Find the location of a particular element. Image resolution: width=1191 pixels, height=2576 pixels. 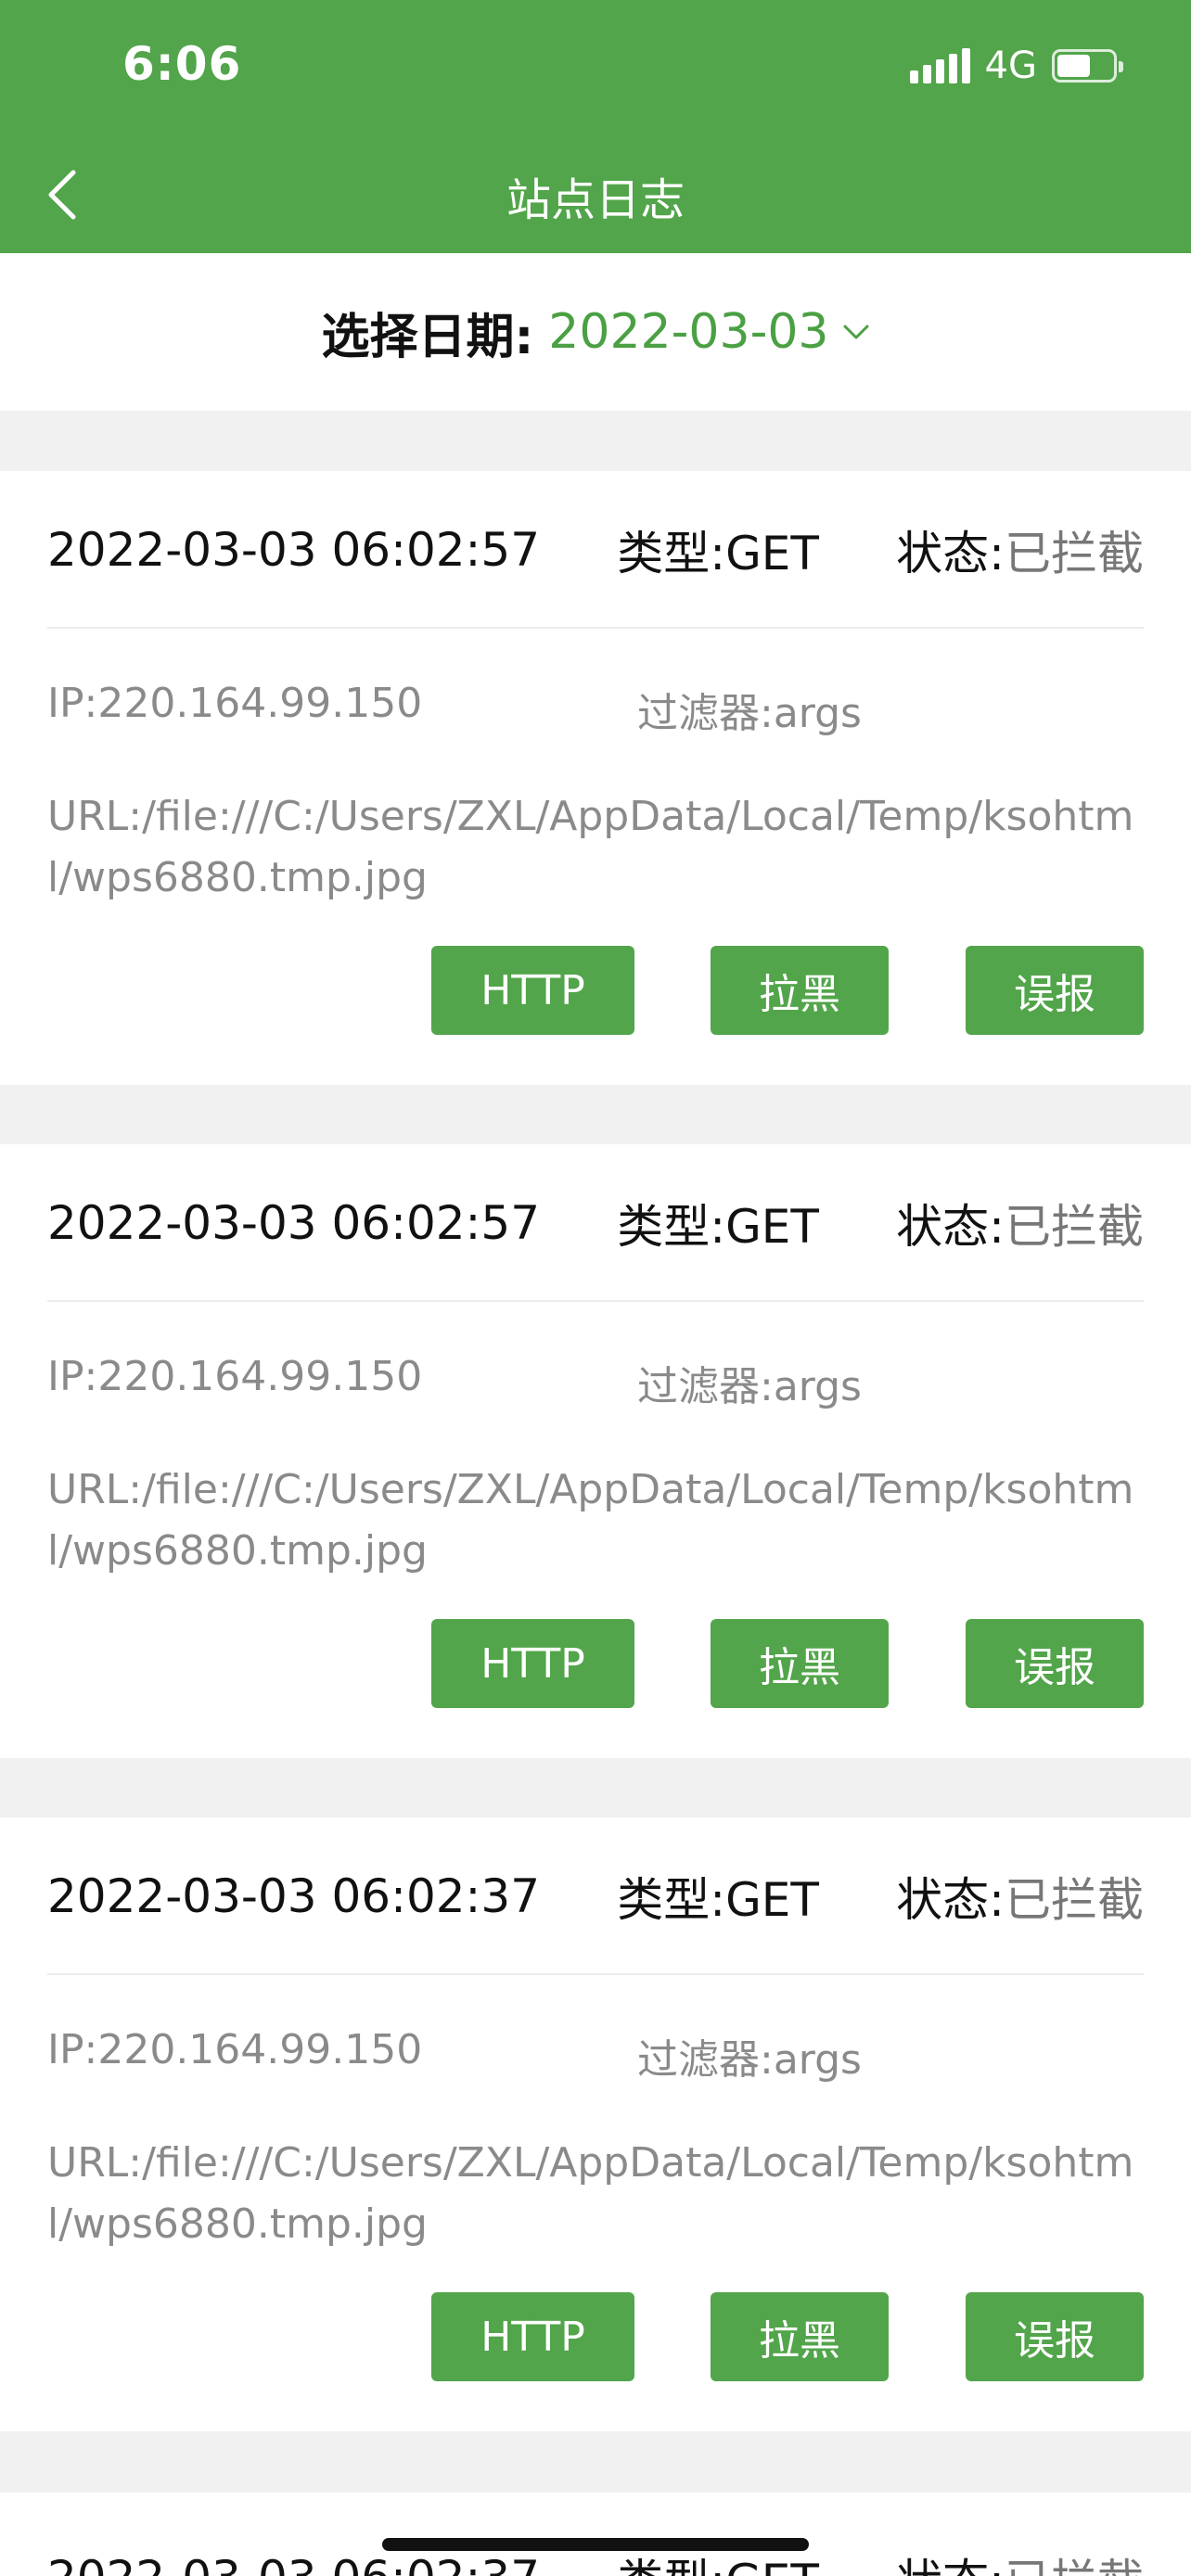

app-header: 6:06 4G 站点日志 is located at coordinates (595, 126).